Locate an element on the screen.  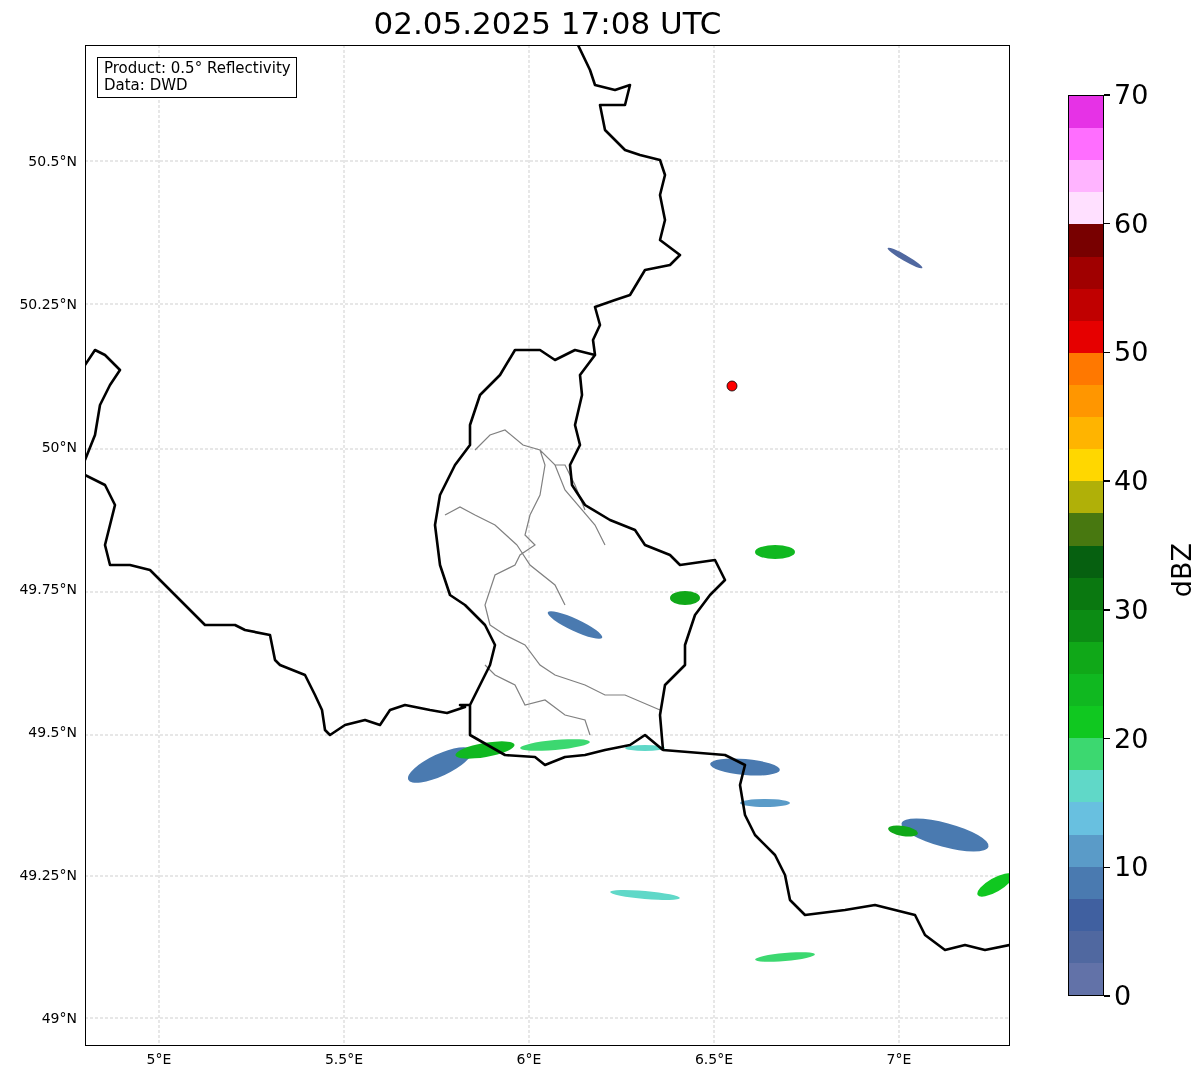
axis-tick-label: 6°E is located at coordinates (529, 1059).